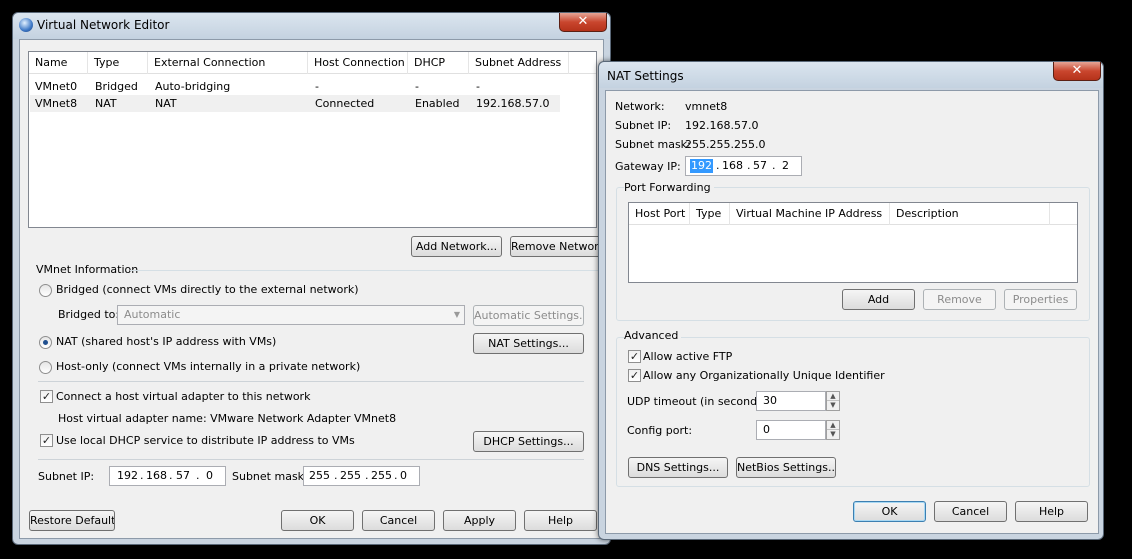 Image resolution: width=1132 pixels, height=559 pixels. I want to click on vne-close-button: ✕, so click(583, 22).